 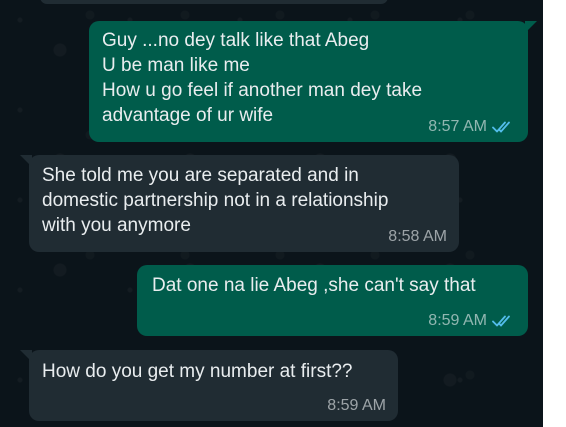 I want to click on message-time: 8:57 AM, so click(x=457, y=126).